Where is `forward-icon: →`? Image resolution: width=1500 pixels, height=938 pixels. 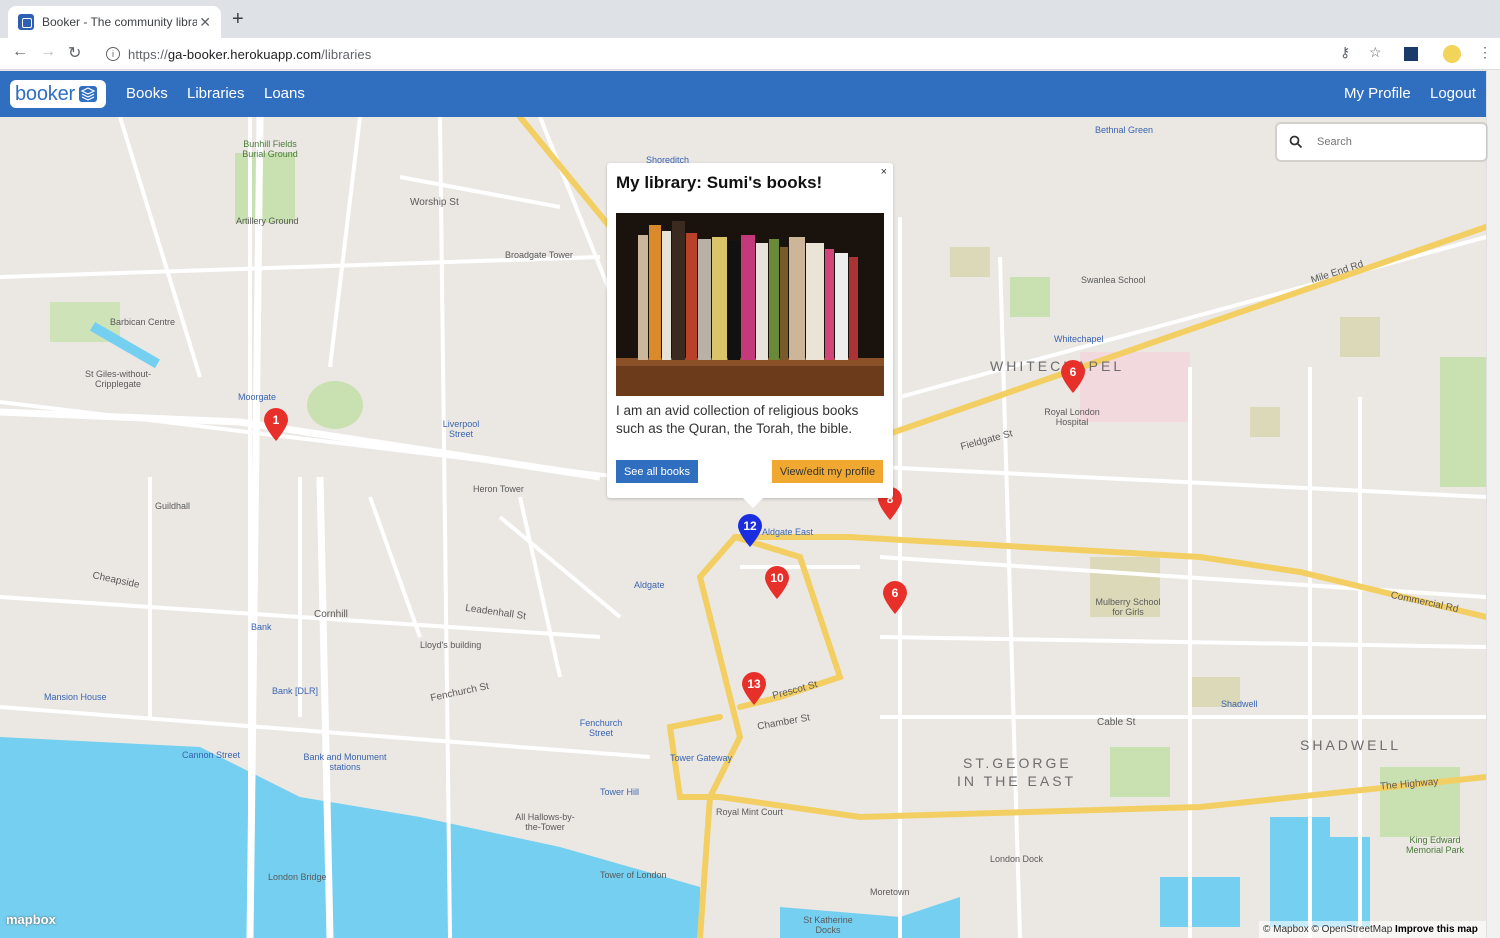 forward-icon: → is located at coordinates (48, 52).